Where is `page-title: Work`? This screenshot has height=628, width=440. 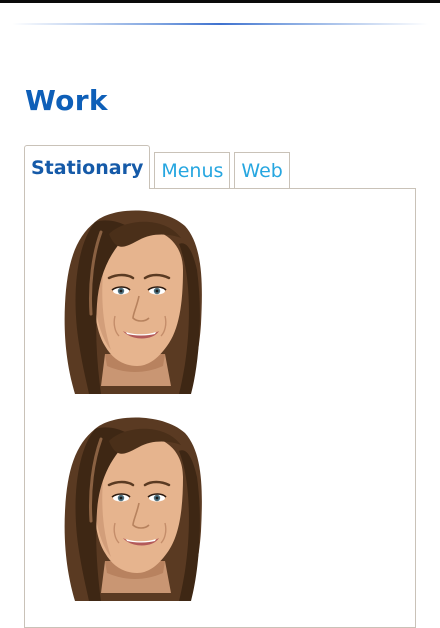 page-title: Work is located at coordinates (66, 100).